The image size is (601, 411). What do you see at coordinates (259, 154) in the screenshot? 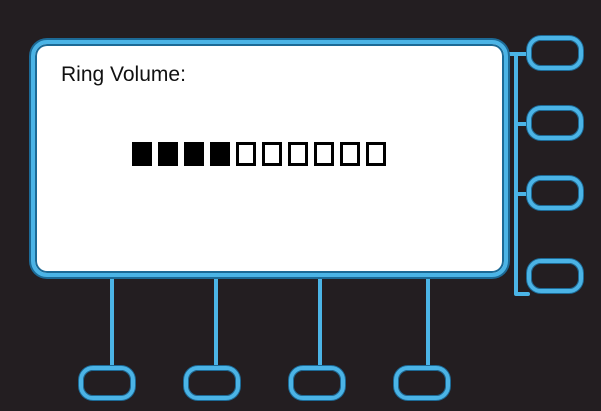
I see `ring-volume-bar` at bounding box center [259, 154].